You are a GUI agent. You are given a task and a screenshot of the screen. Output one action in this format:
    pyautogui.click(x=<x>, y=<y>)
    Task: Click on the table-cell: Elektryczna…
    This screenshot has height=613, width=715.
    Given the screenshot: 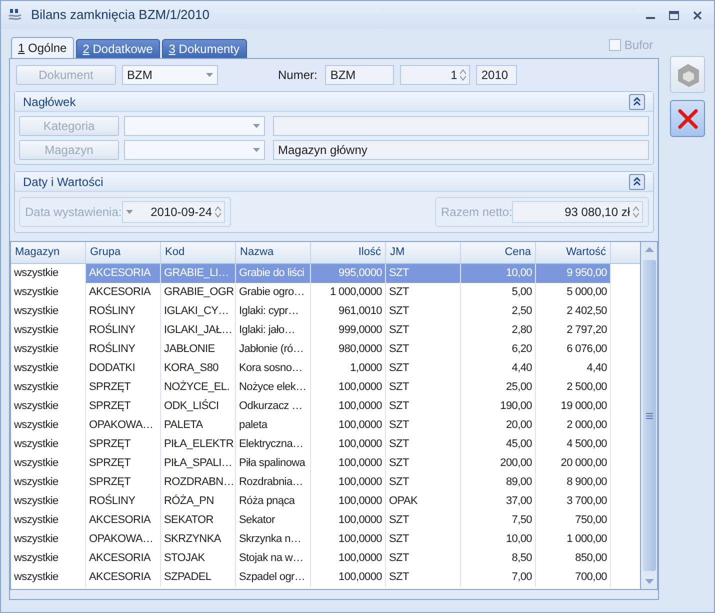 What is the action you would take?
    pyautogui.click(x=273, y=444)
    